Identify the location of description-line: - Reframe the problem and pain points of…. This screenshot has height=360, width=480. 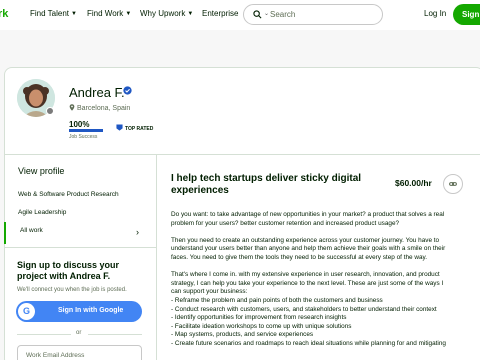
(277, 300).